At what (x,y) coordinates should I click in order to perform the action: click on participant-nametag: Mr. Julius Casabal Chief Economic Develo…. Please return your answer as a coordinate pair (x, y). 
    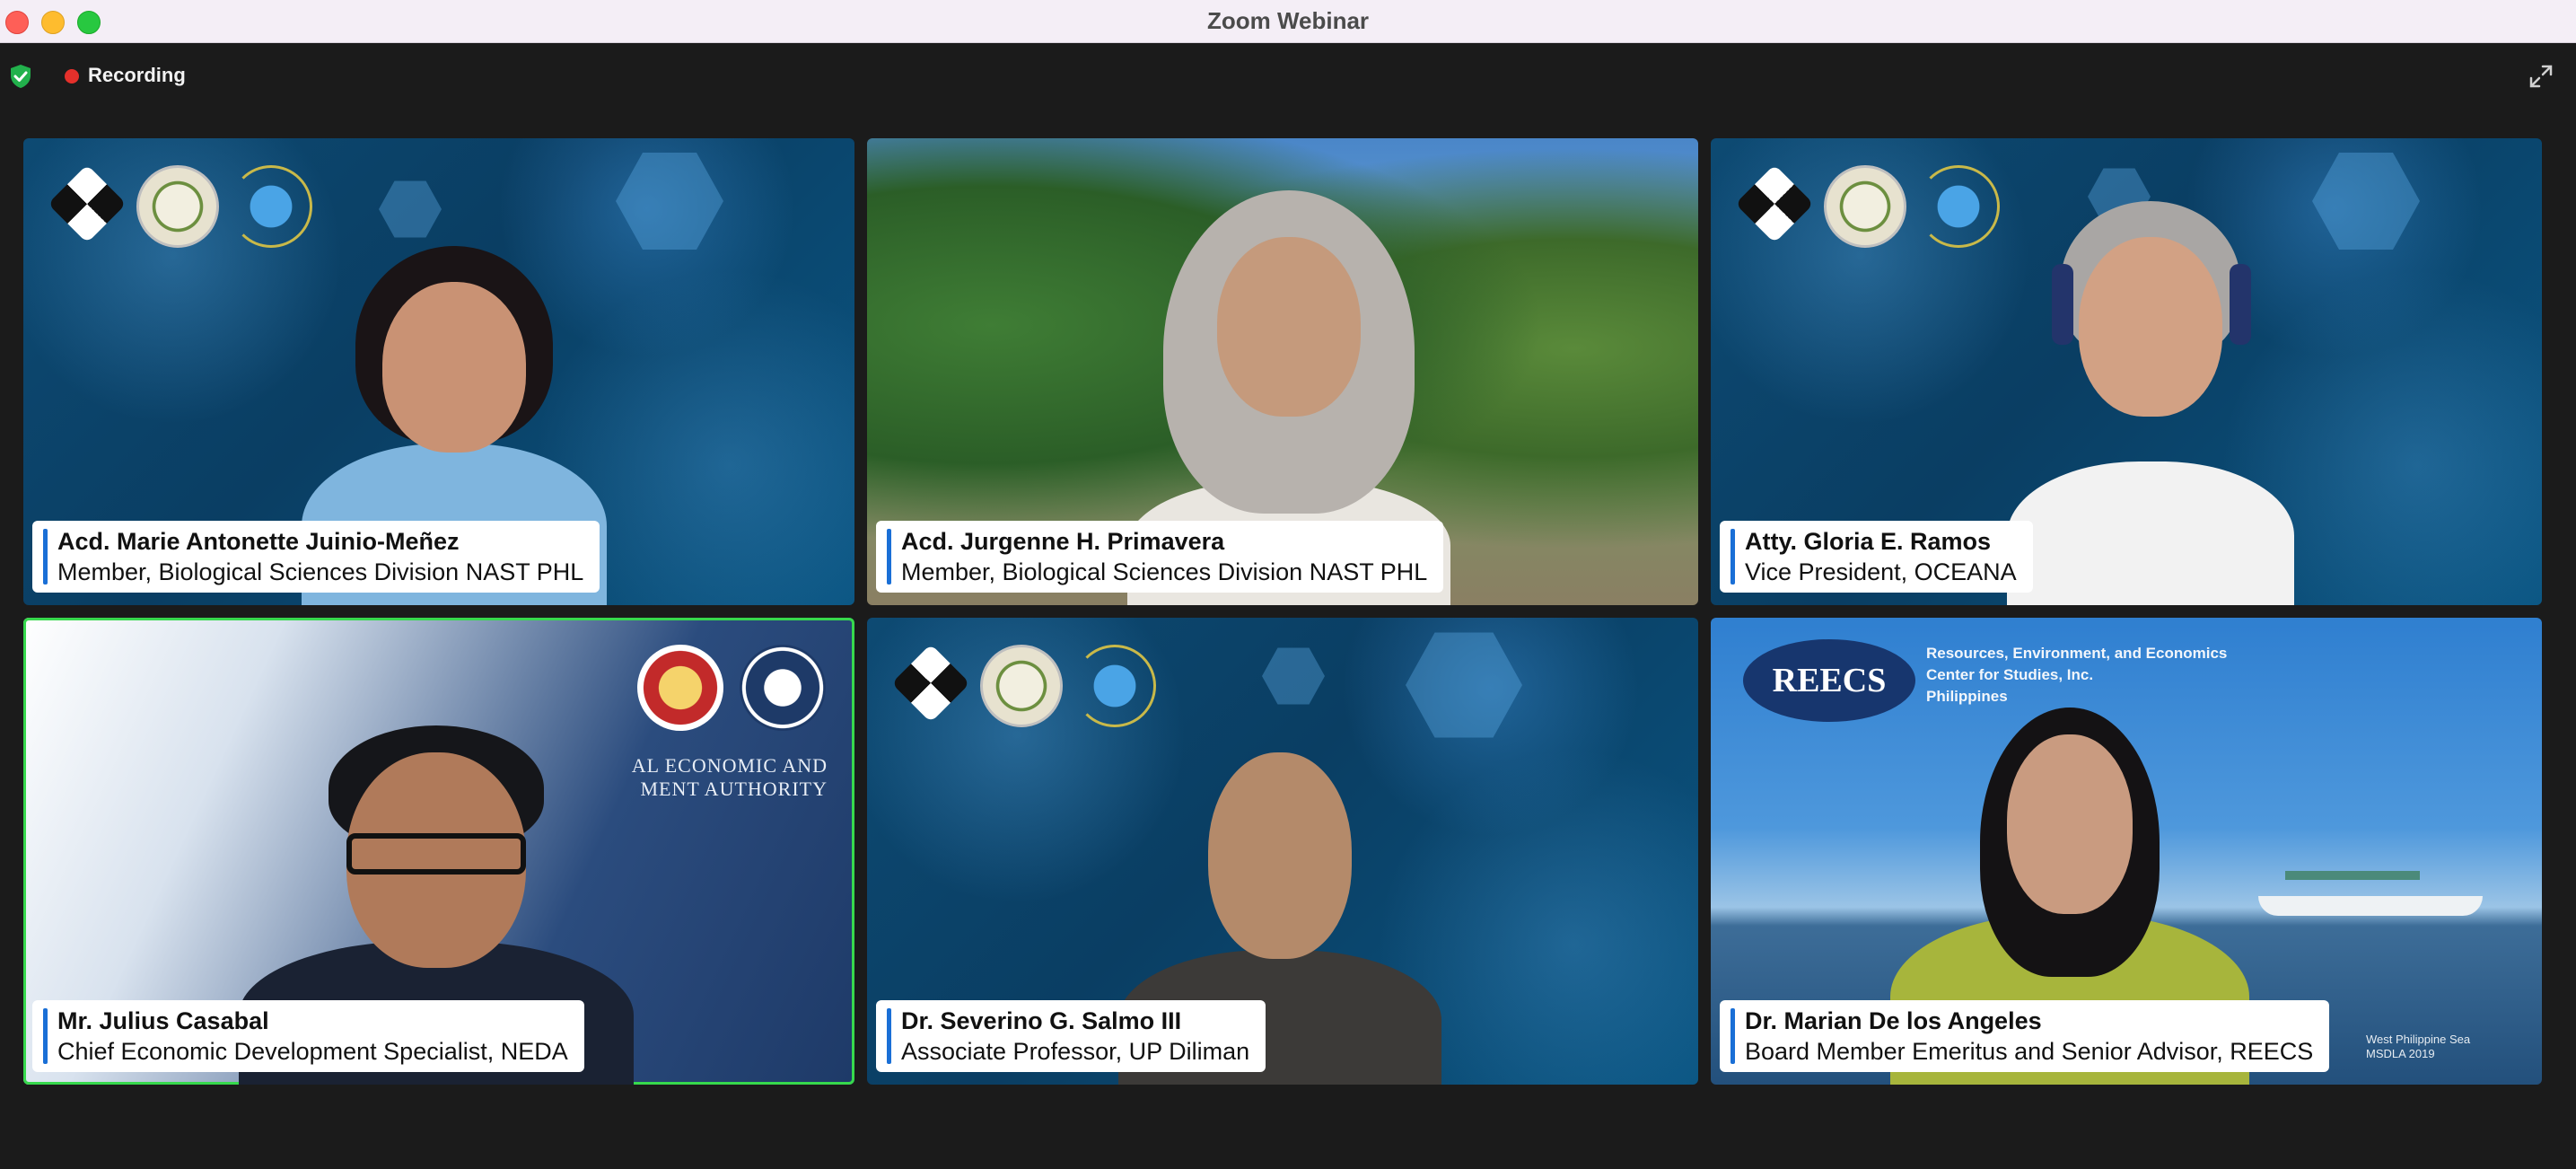
    Looking at the image, I should click on (308, 1036).